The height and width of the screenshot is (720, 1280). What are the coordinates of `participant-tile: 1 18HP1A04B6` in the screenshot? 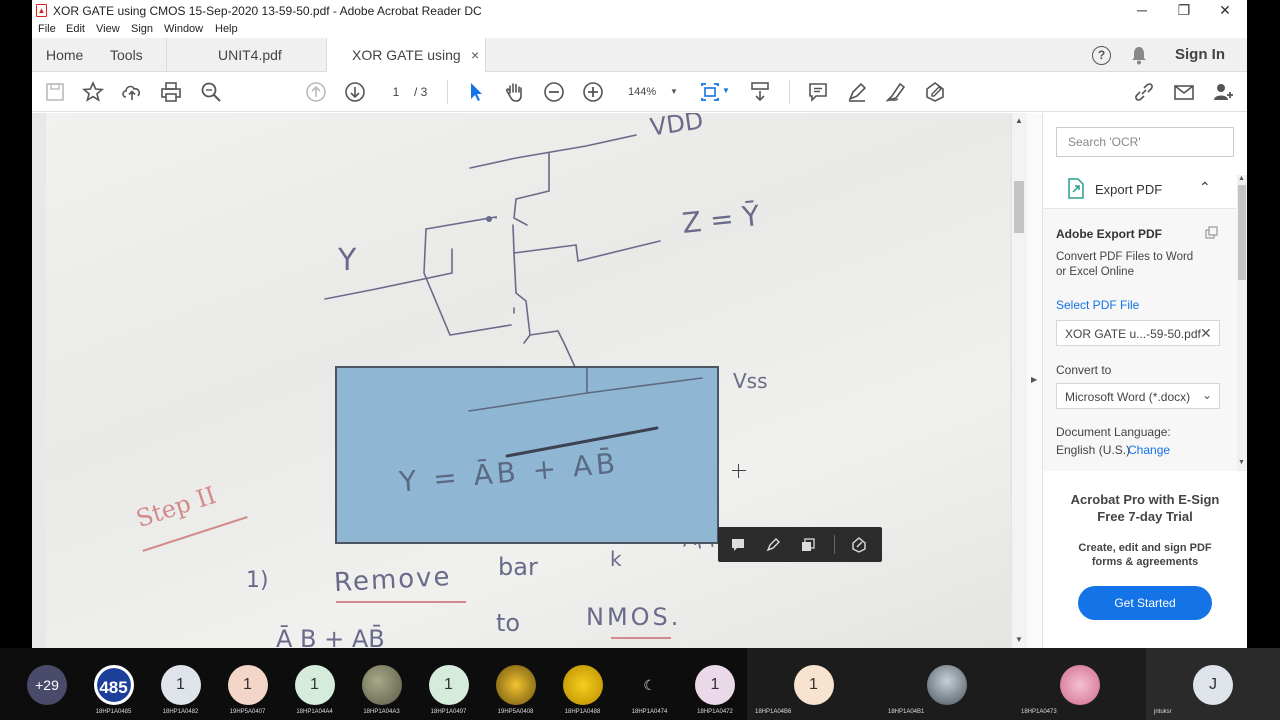 It's located at (813, 684).